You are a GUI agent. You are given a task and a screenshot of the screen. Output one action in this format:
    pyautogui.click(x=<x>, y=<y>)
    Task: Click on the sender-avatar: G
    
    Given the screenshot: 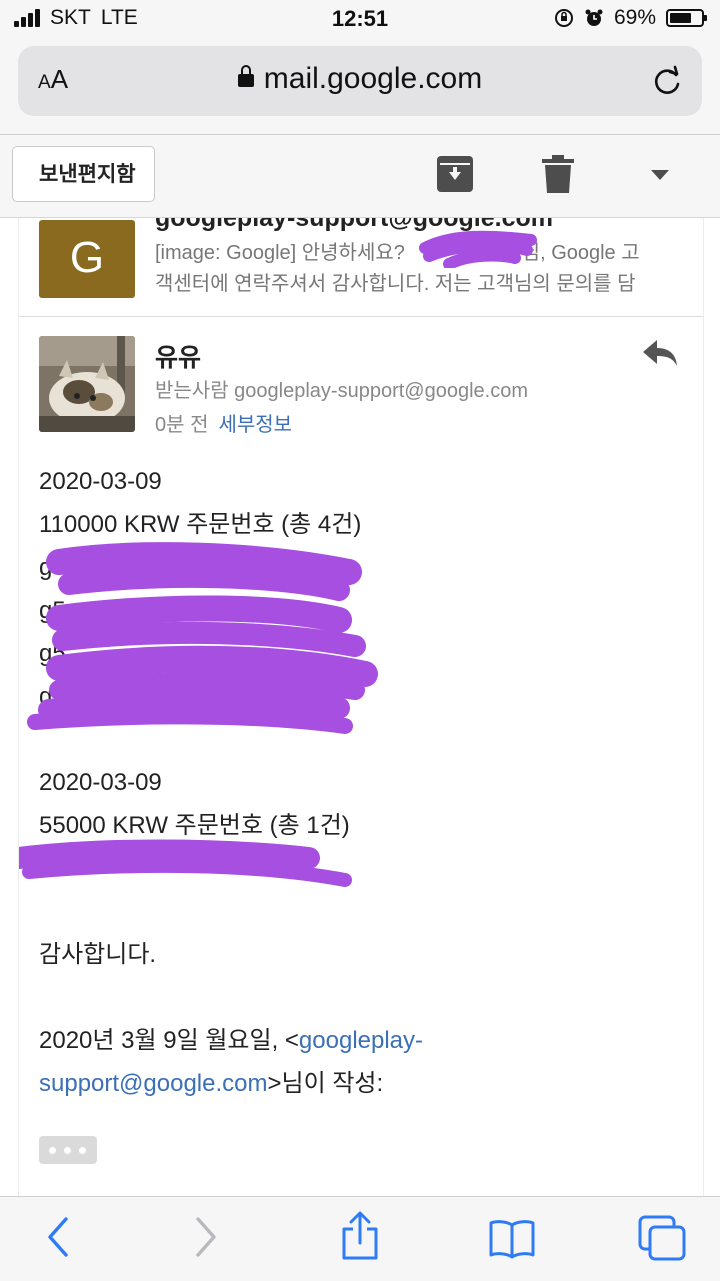 What is the action you would take?
    pyautogui.click(x=87, y=259)
    